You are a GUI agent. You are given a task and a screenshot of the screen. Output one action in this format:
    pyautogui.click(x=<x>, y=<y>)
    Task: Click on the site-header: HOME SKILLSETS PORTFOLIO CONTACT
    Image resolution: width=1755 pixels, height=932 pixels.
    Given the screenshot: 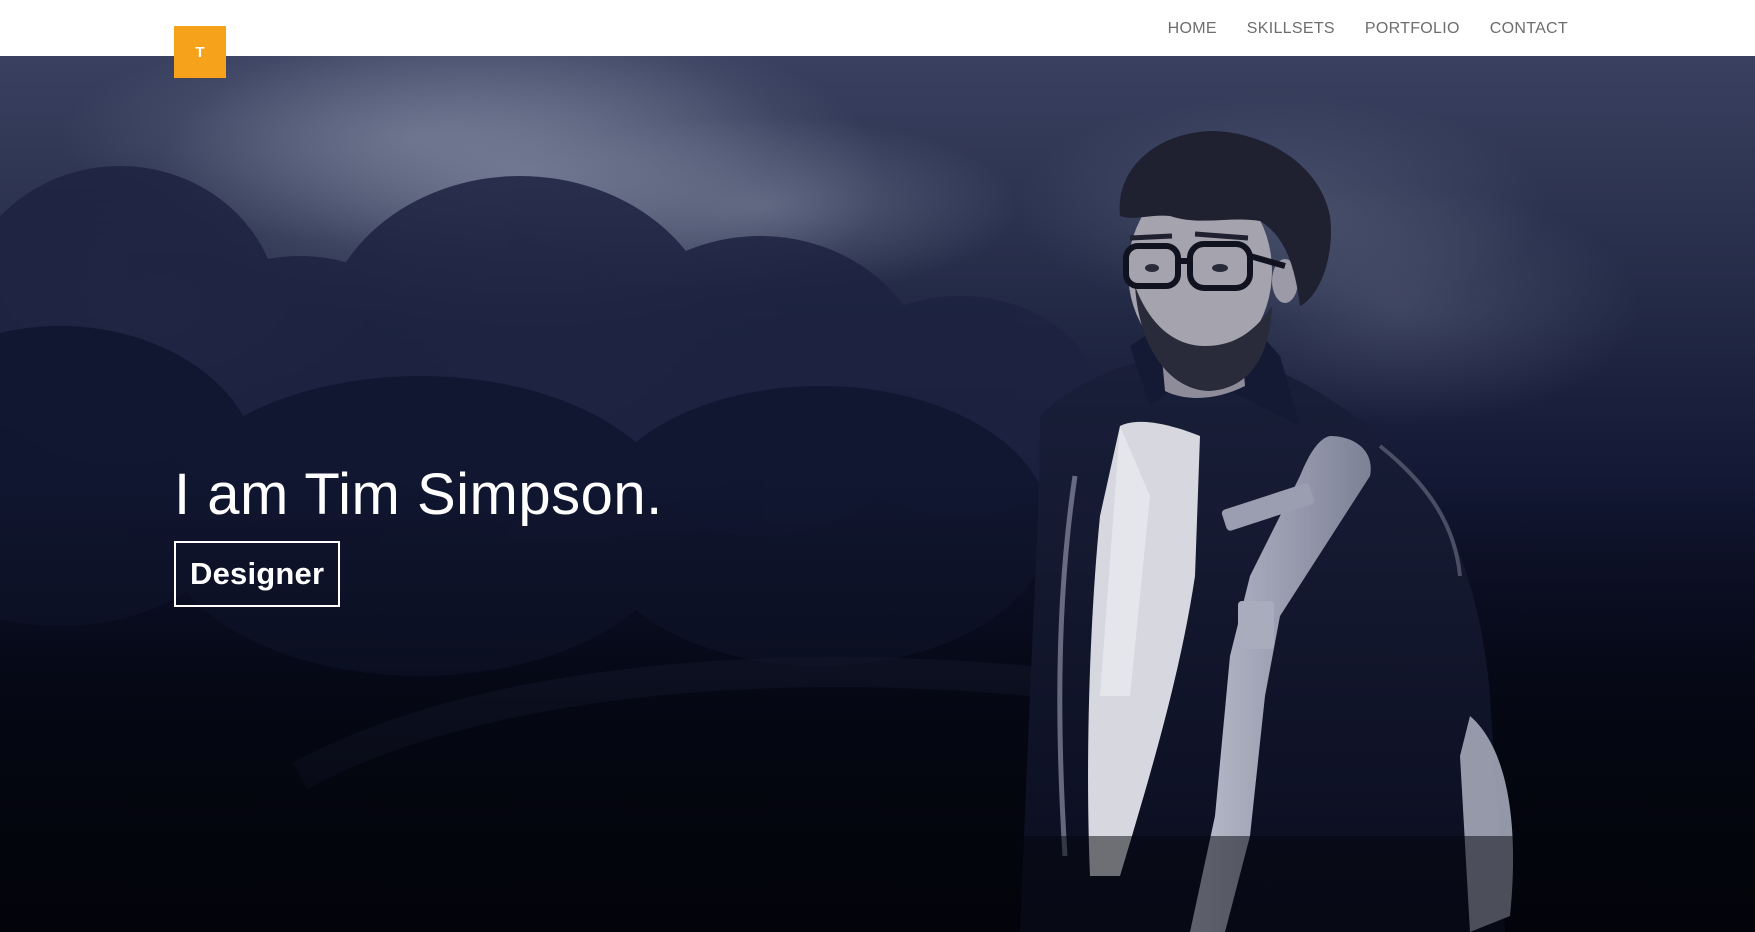 What is the action you would take?
    pyautogui.click(x=877, y=28)
    